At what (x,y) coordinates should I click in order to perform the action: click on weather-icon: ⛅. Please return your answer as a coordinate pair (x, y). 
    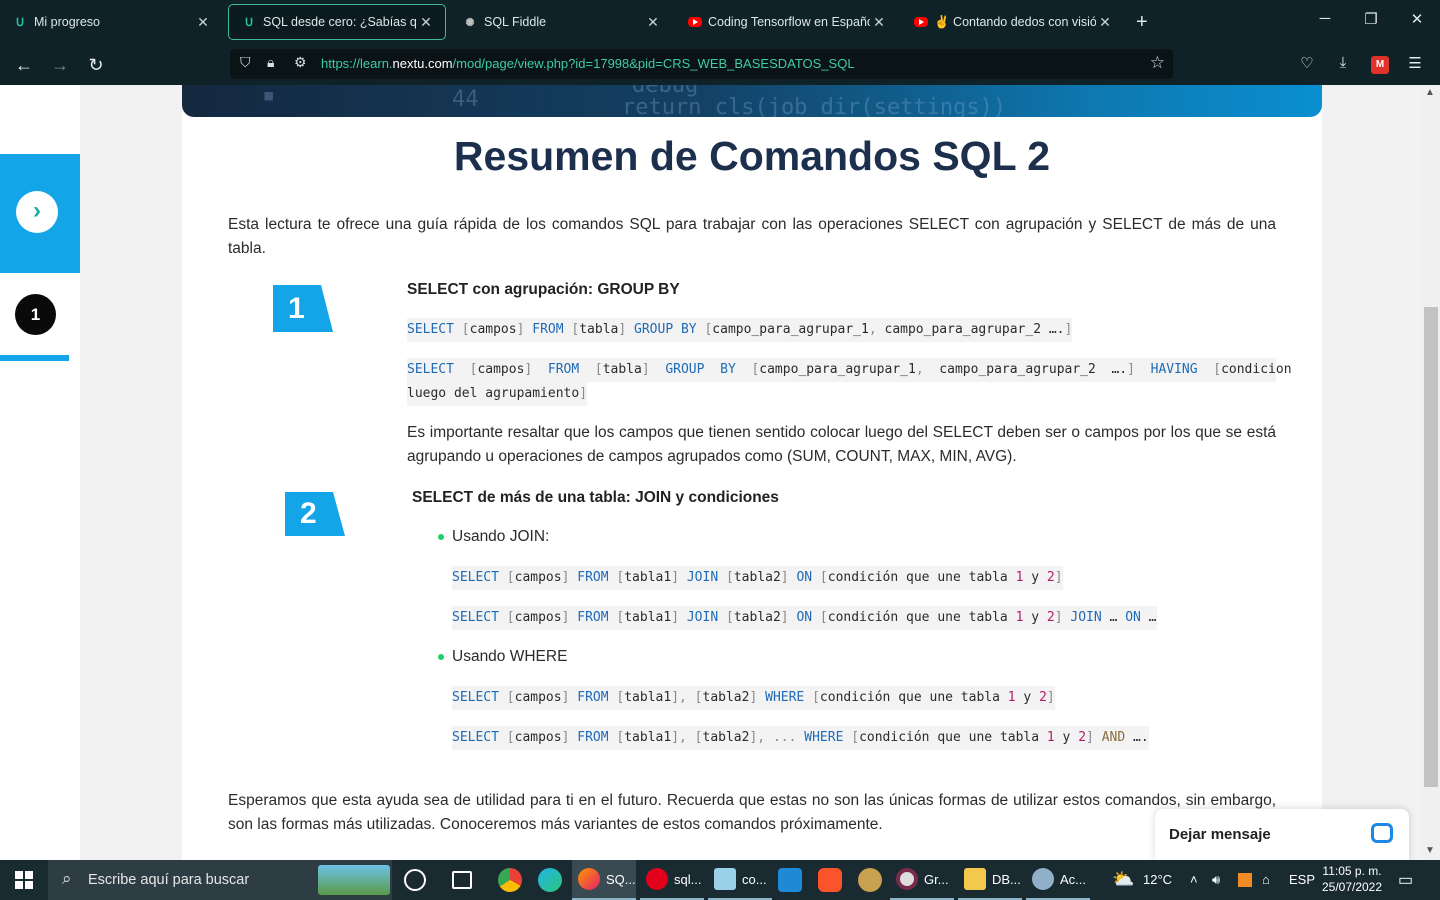
    Looking at the image, I should click on (1123, 879).